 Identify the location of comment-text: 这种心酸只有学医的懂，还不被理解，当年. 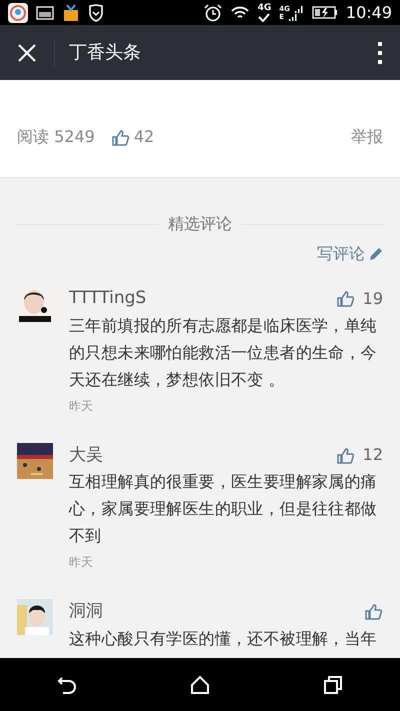
(223, 639).